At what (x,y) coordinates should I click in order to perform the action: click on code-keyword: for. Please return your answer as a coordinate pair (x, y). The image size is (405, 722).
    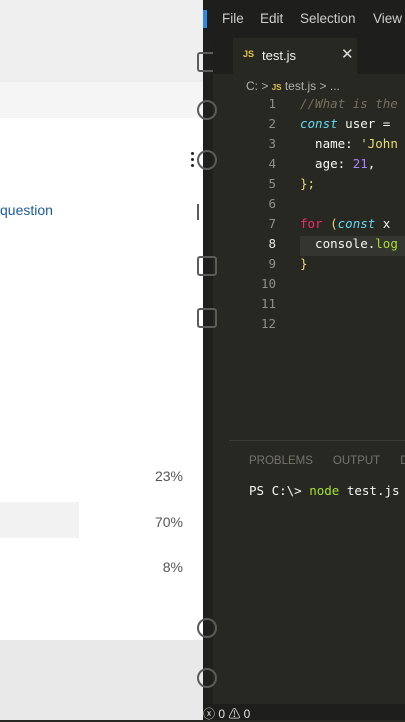
    Looking at the image, I should click on (311, 223).